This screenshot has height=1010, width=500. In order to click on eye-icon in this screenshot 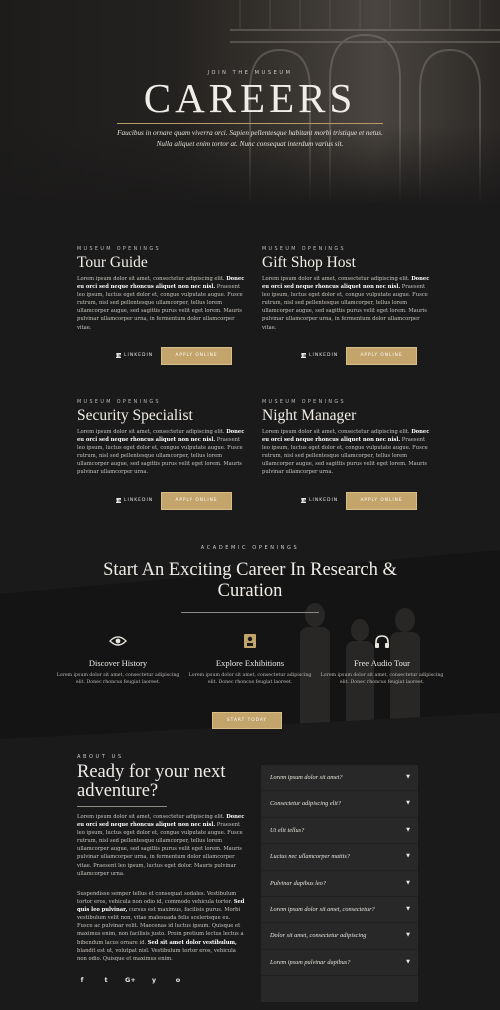, I will do `click(118, 641)`.